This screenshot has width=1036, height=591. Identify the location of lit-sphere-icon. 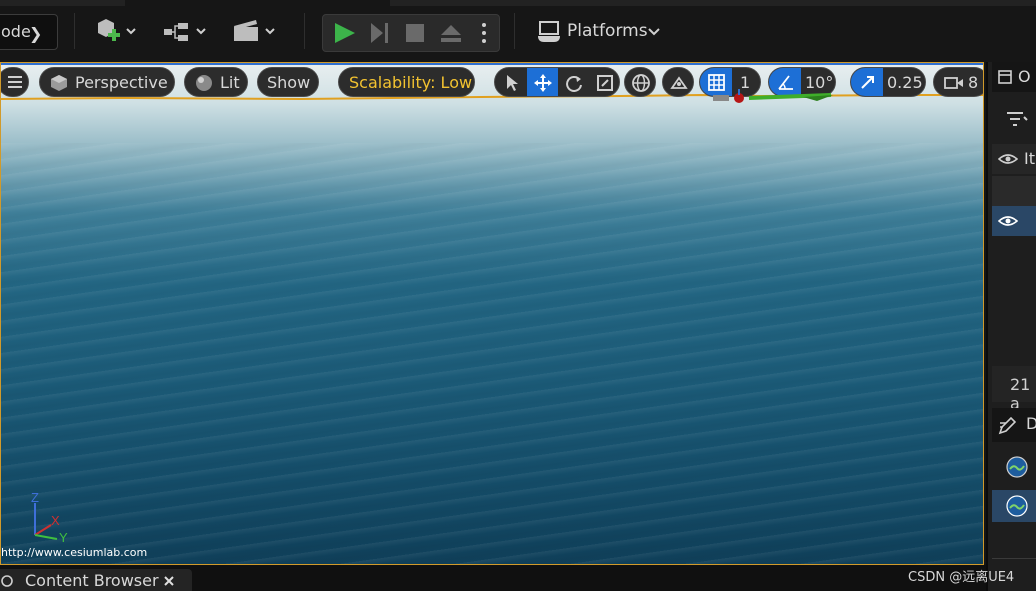
(204, 83).